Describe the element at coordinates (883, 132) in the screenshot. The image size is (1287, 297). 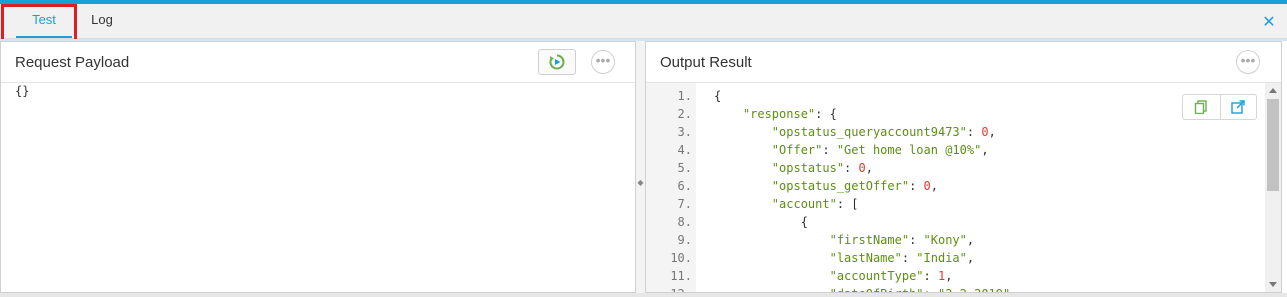
I see `code-text: "opstatus_queryaccount9473": 0,` at that location.